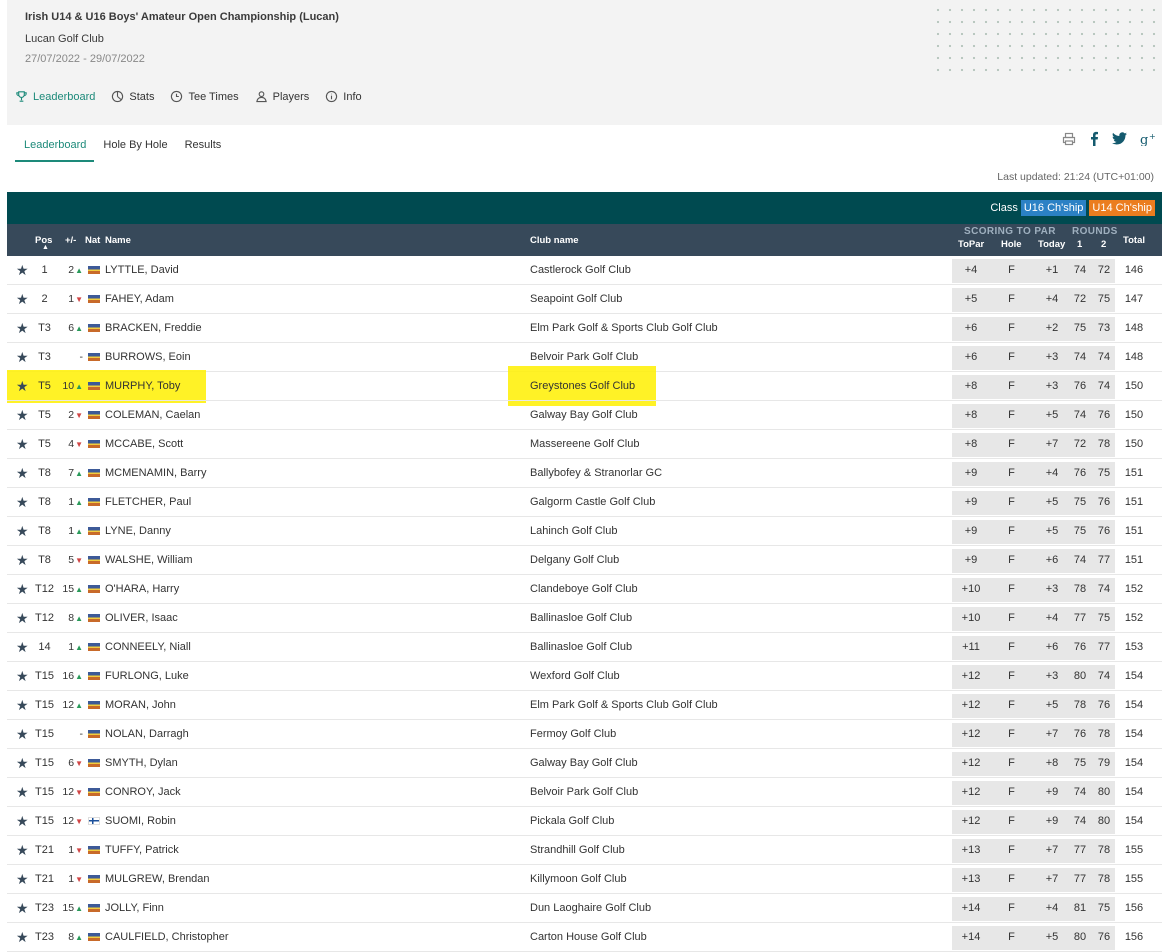 Image resolution: width=1171 pixels, height=952 pixels. Describe the element at coordinates (140, 705) in the screenshot. I see `player-name: MORAN, John` at that location.